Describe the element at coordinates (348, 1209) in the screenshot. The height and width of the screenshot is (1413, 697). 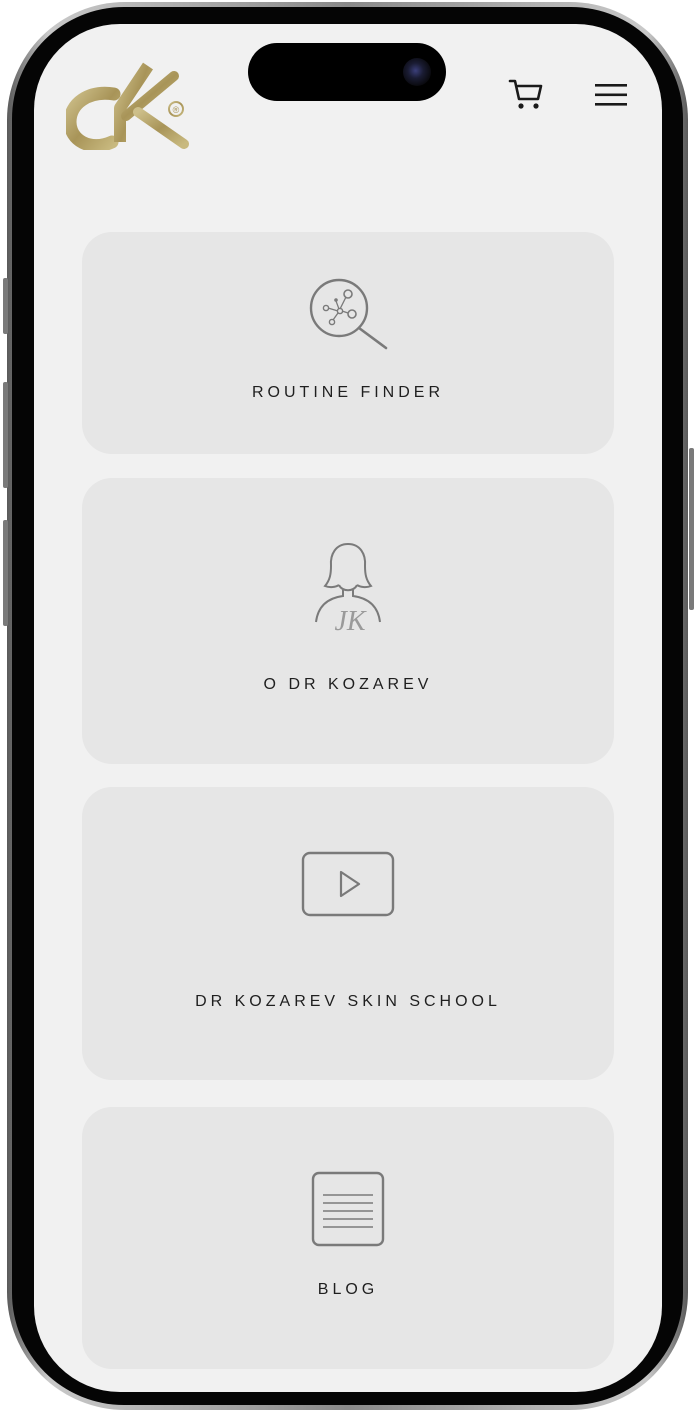
I see `document-lines-icon` at that location.